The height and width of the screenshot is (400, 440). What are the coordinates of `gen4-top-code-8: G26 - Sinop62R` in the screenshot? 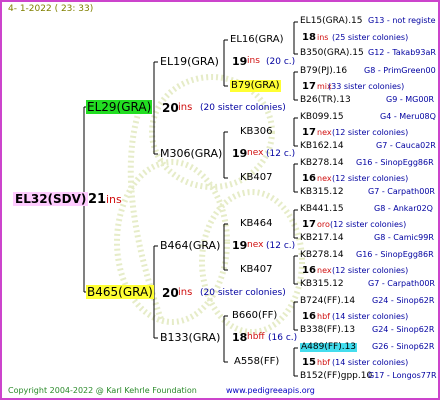 It's located at (403, 346).